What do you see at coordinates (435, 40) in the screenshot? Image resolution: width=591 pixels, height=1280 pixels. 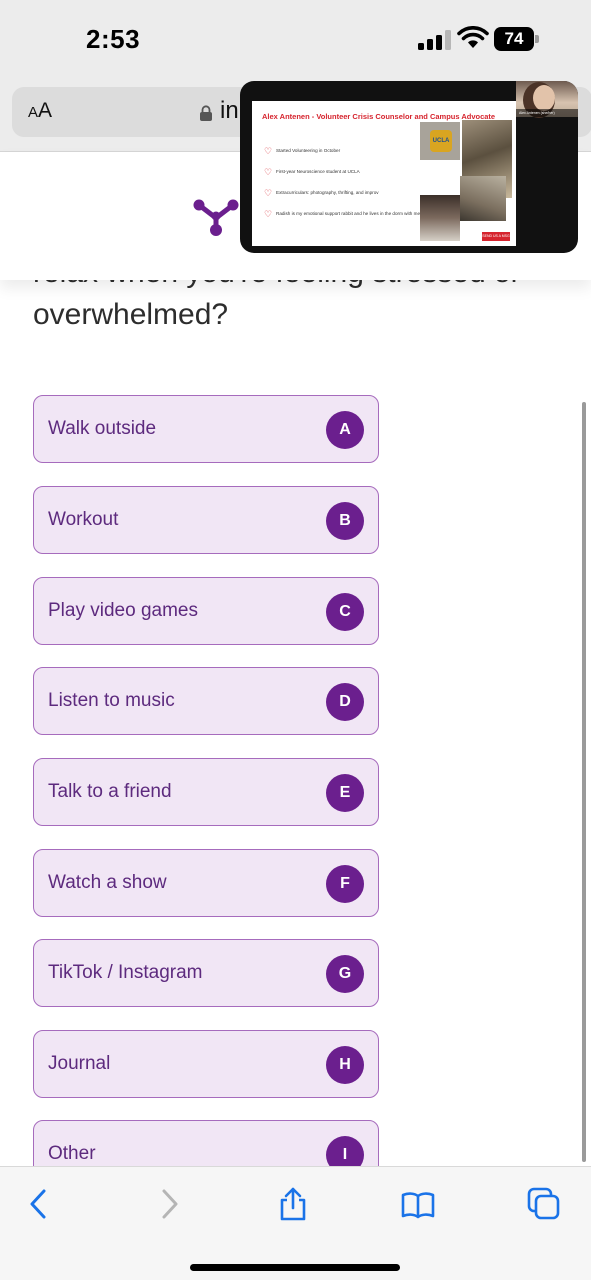 I see `cellular-signal-icon` at bounding box center [435, 40].